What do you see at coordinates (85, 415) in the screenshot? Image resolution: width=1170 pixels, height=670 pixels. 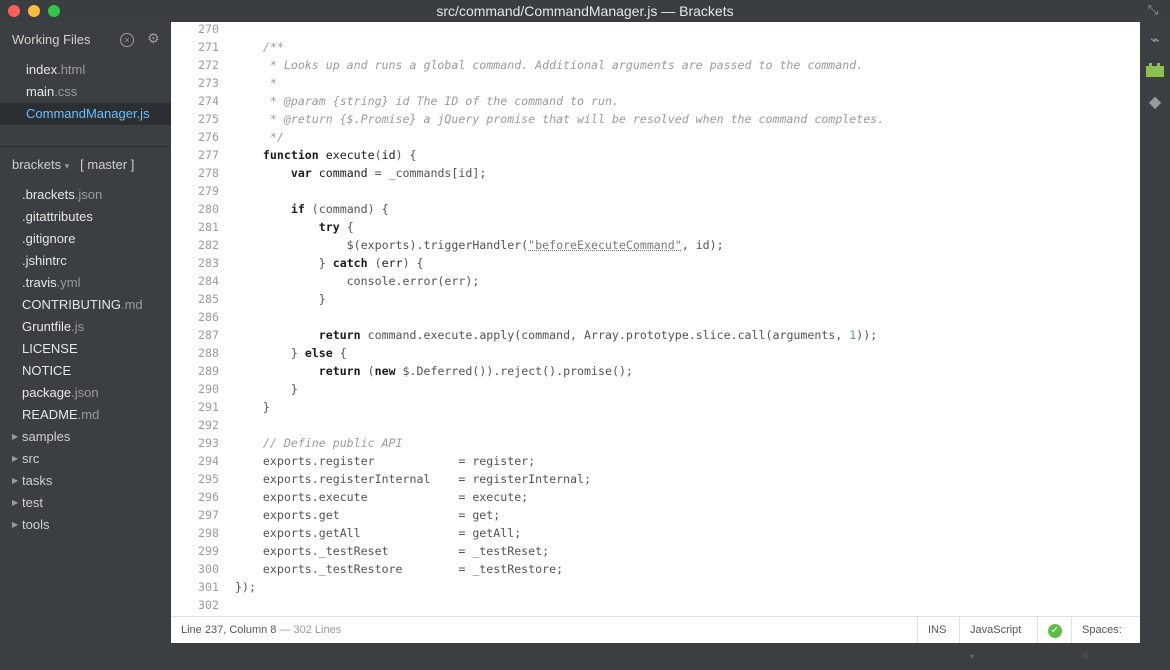 I see `file-tree-item: README.md` at bounding box center [85, 415].